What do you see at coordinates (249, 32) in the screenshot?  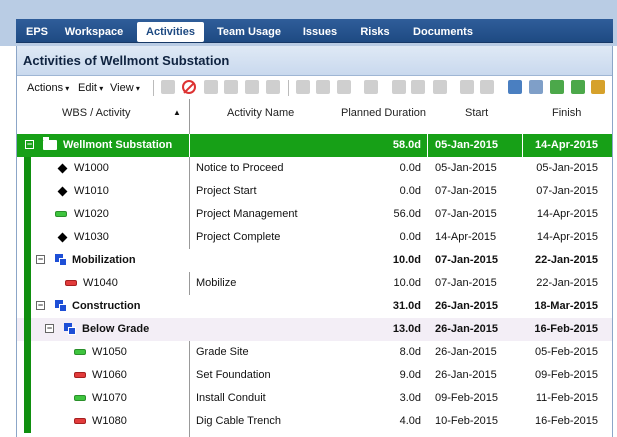 I see `tab-team-usage: Team Usage` at bounding box center [249, 32].